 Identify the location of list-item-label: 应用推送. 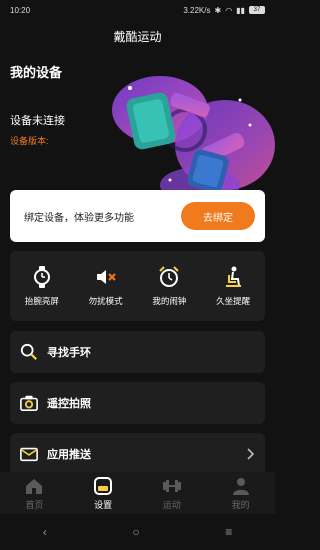
(69, 455).